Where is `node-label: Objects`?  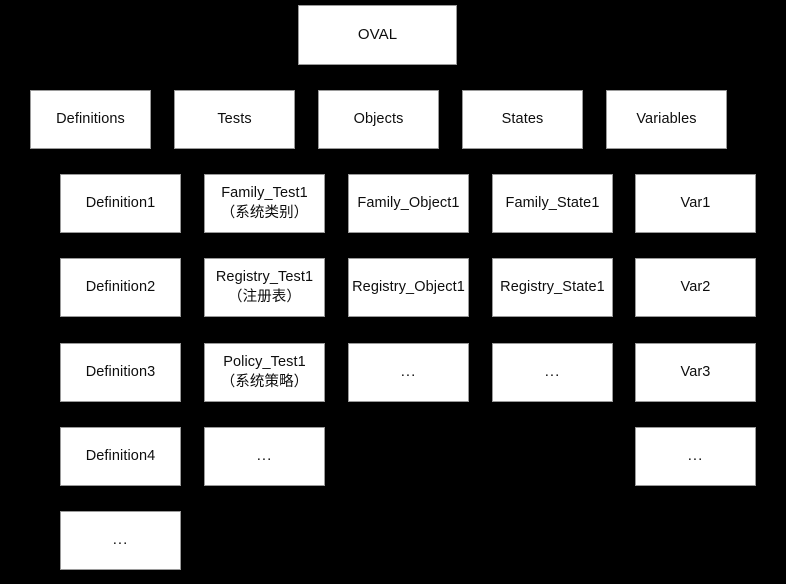
node-label: Objects is located at coordinates (378, 118).